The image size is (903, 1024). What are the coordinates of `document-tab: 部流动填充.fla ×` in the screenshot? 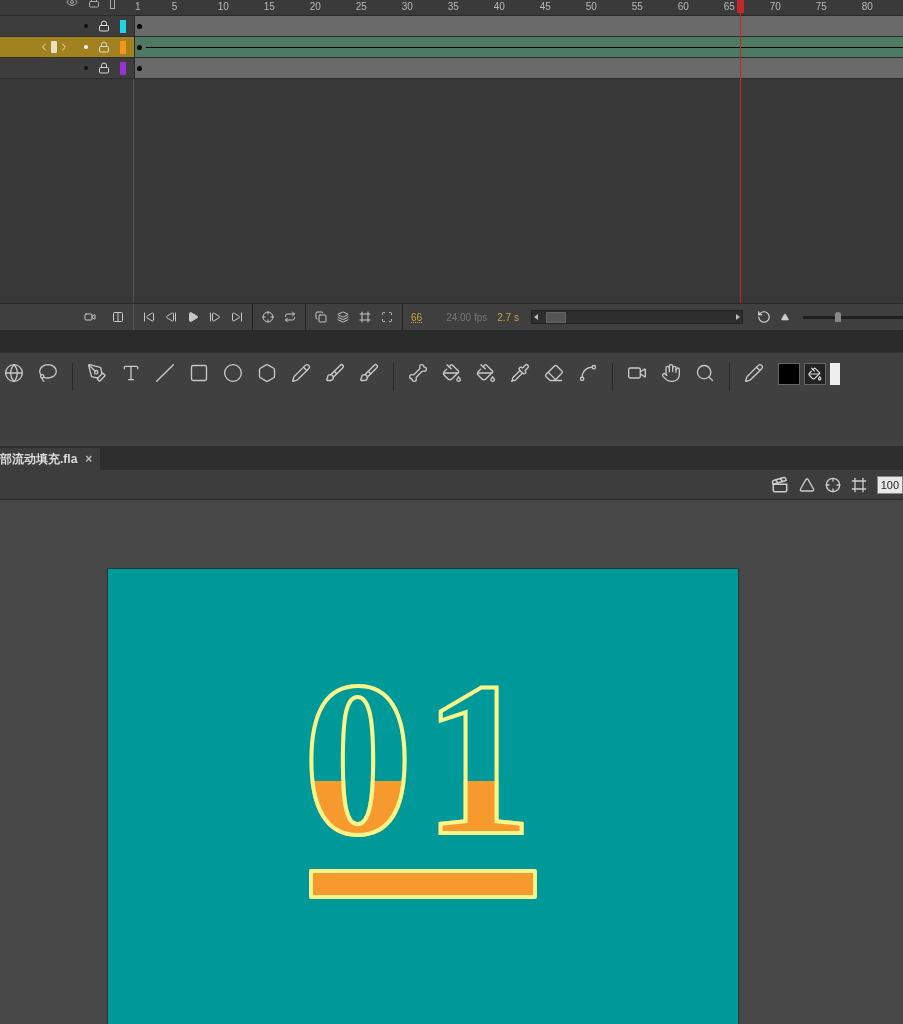 It's located at (50, 459).